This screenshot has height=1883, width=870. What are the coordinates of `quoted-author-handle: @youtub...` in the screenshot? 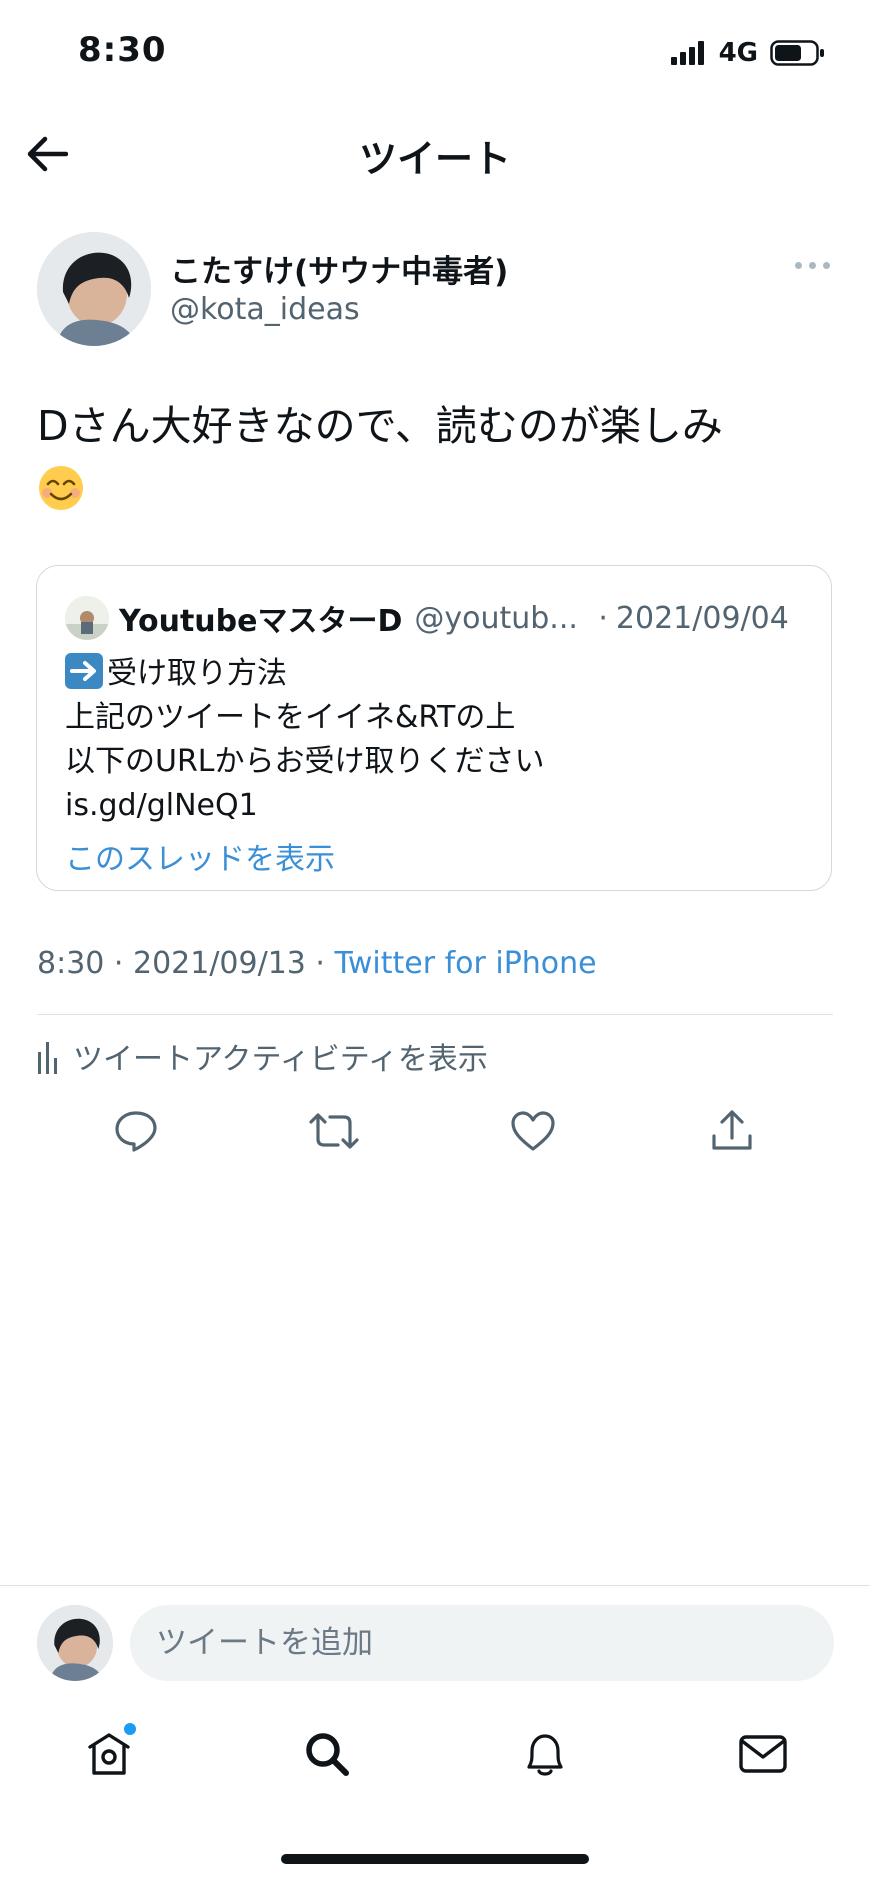 It's located at (496, 618).